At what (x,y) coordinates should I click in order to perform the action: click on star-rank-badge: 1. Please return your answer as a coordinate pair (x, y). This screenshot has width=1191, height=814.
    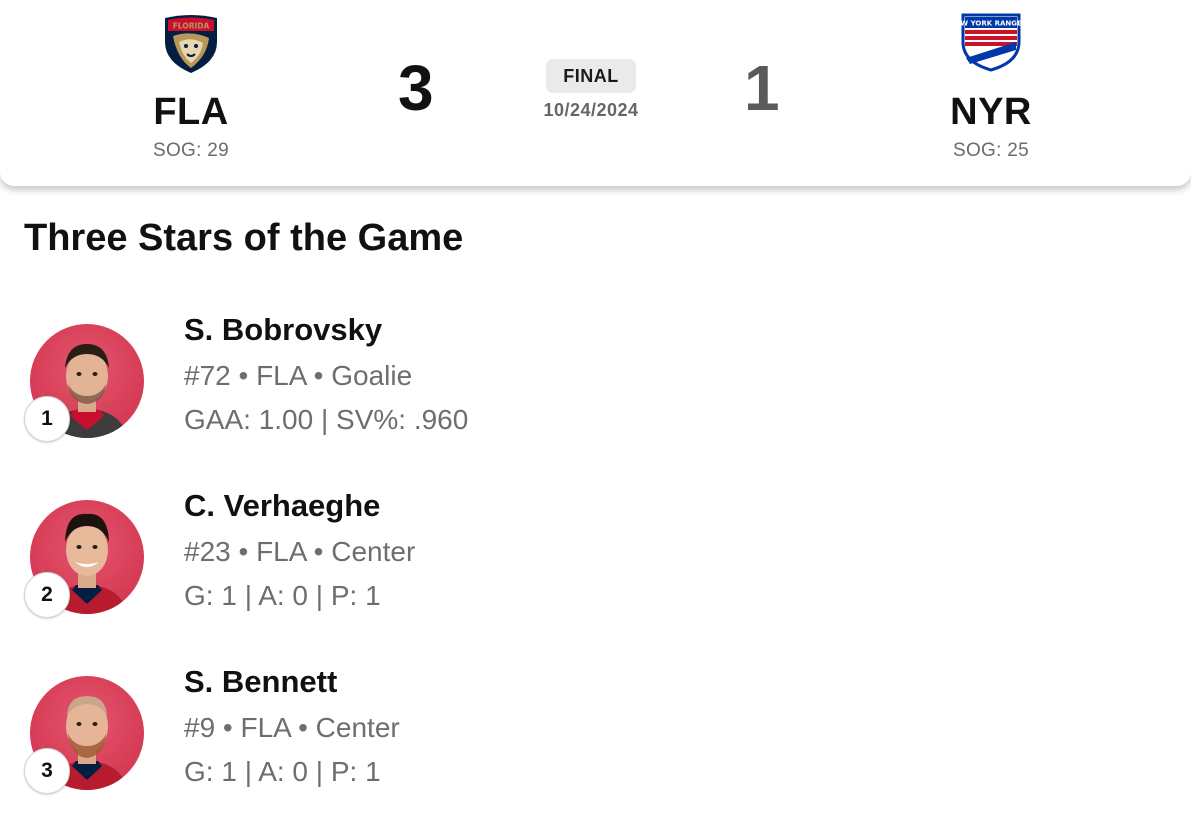
    Looking at the image, I should click on (47, 419).